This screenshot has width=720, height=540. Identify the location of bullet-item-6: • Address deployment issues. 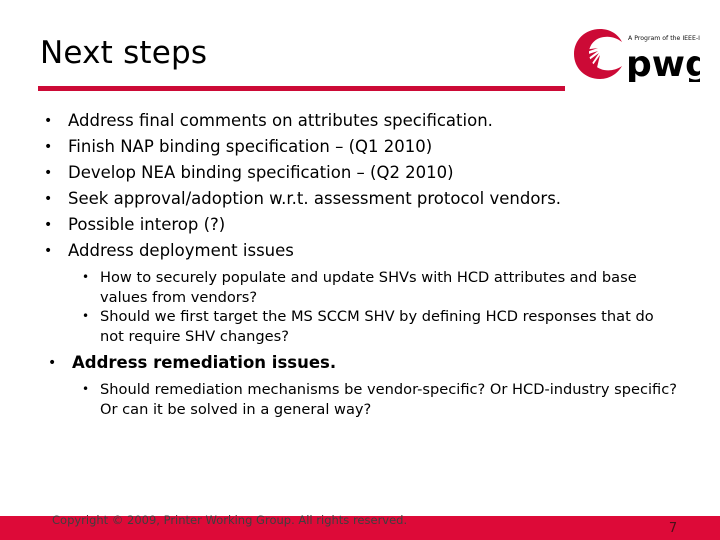
(360, 251).